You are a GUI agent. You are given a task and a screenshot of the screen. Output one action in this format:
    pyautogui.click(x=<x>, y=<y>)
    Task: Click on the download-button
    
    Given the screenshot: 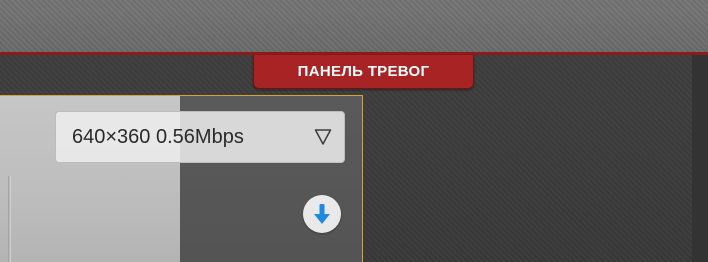 What is the action you would take?
    pyautogui.click(x=322, y=214)
    